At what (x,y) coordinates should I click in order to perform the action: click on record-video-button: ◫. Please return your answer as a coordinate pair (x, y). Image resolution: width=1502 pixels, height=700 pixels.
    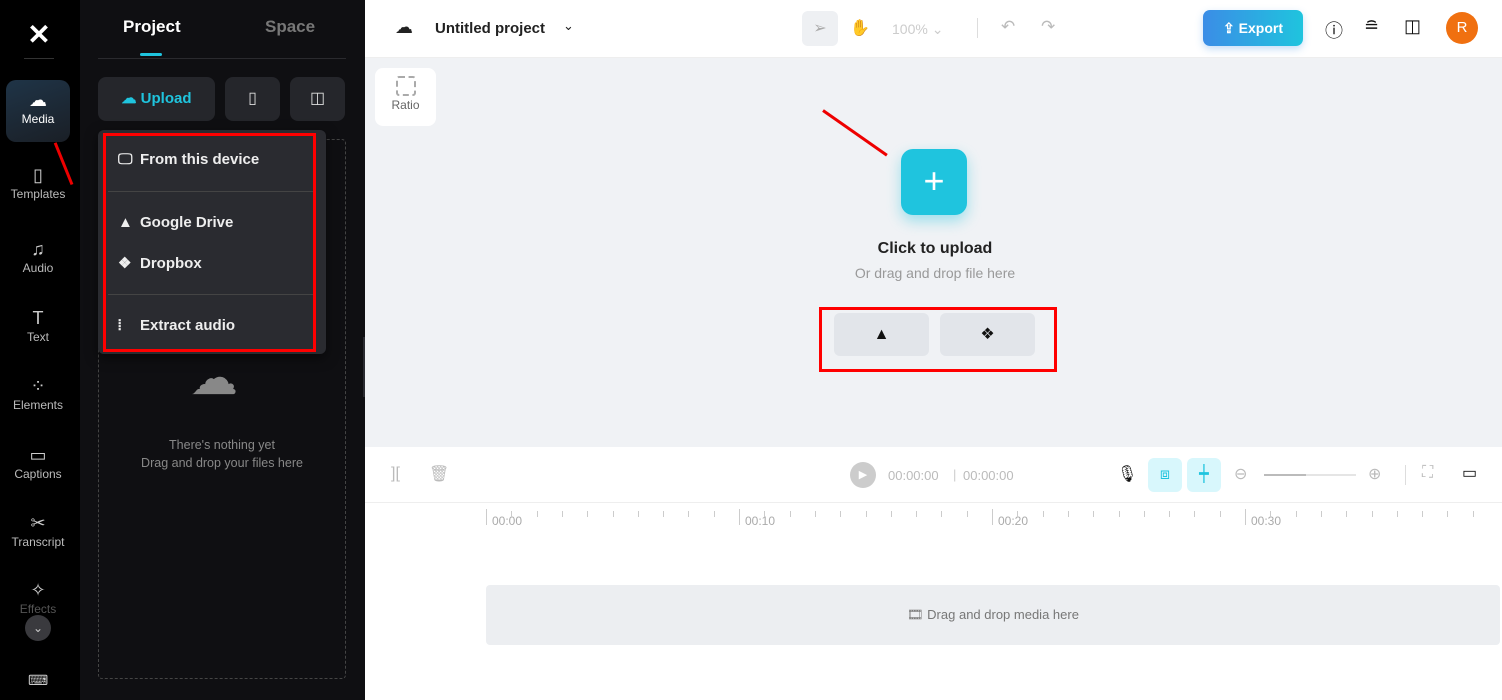
    Looking at the image, I should click on (317, 99).